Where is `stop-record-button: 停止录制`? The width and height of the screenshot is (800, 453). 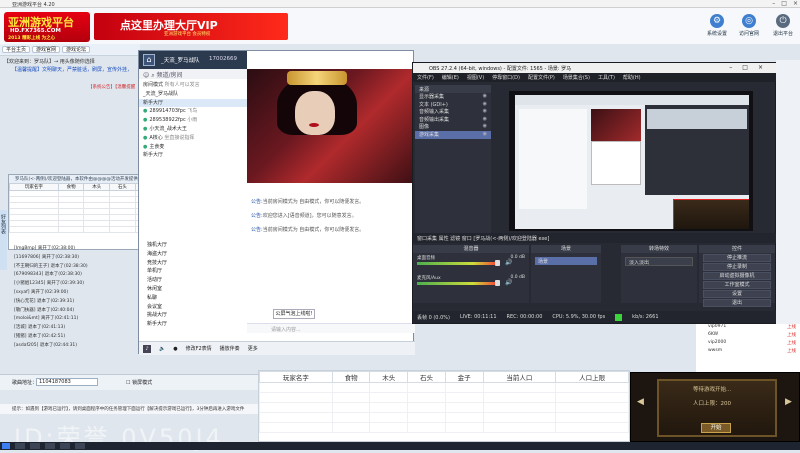
stop-record-button: 停止录制 is located at coordinates (737, 267).